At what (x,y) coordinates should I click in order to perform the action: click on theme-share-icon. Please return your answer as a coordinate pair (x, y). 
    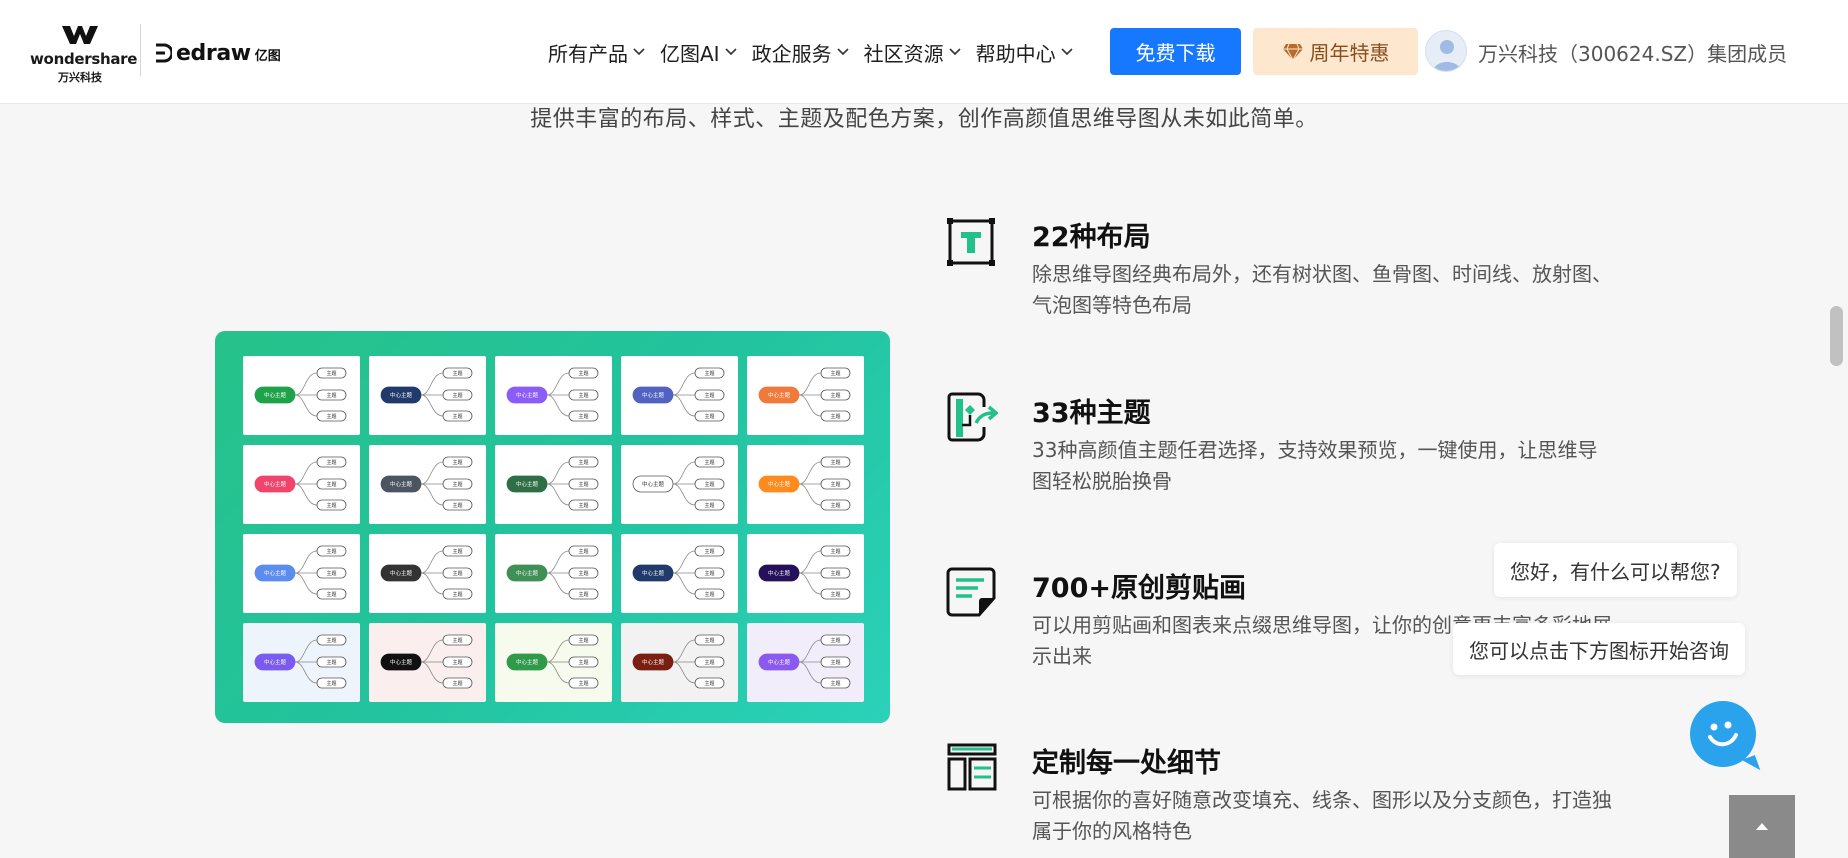
    Looking at the image, I should click on (972, 417).